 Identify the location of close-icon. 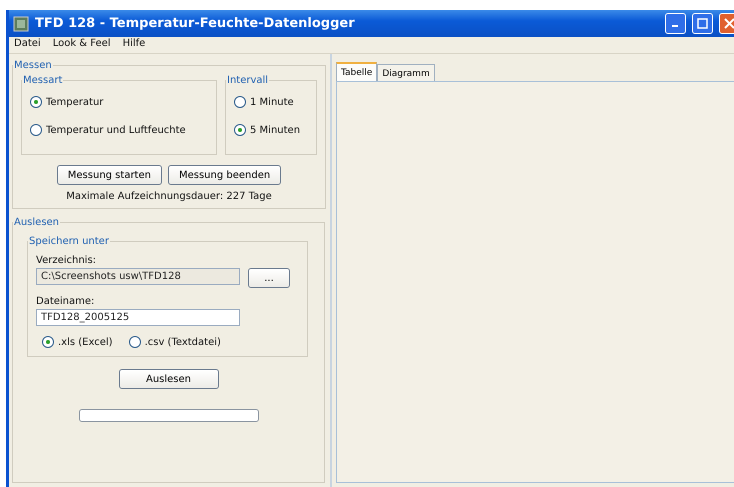
(729, 23).